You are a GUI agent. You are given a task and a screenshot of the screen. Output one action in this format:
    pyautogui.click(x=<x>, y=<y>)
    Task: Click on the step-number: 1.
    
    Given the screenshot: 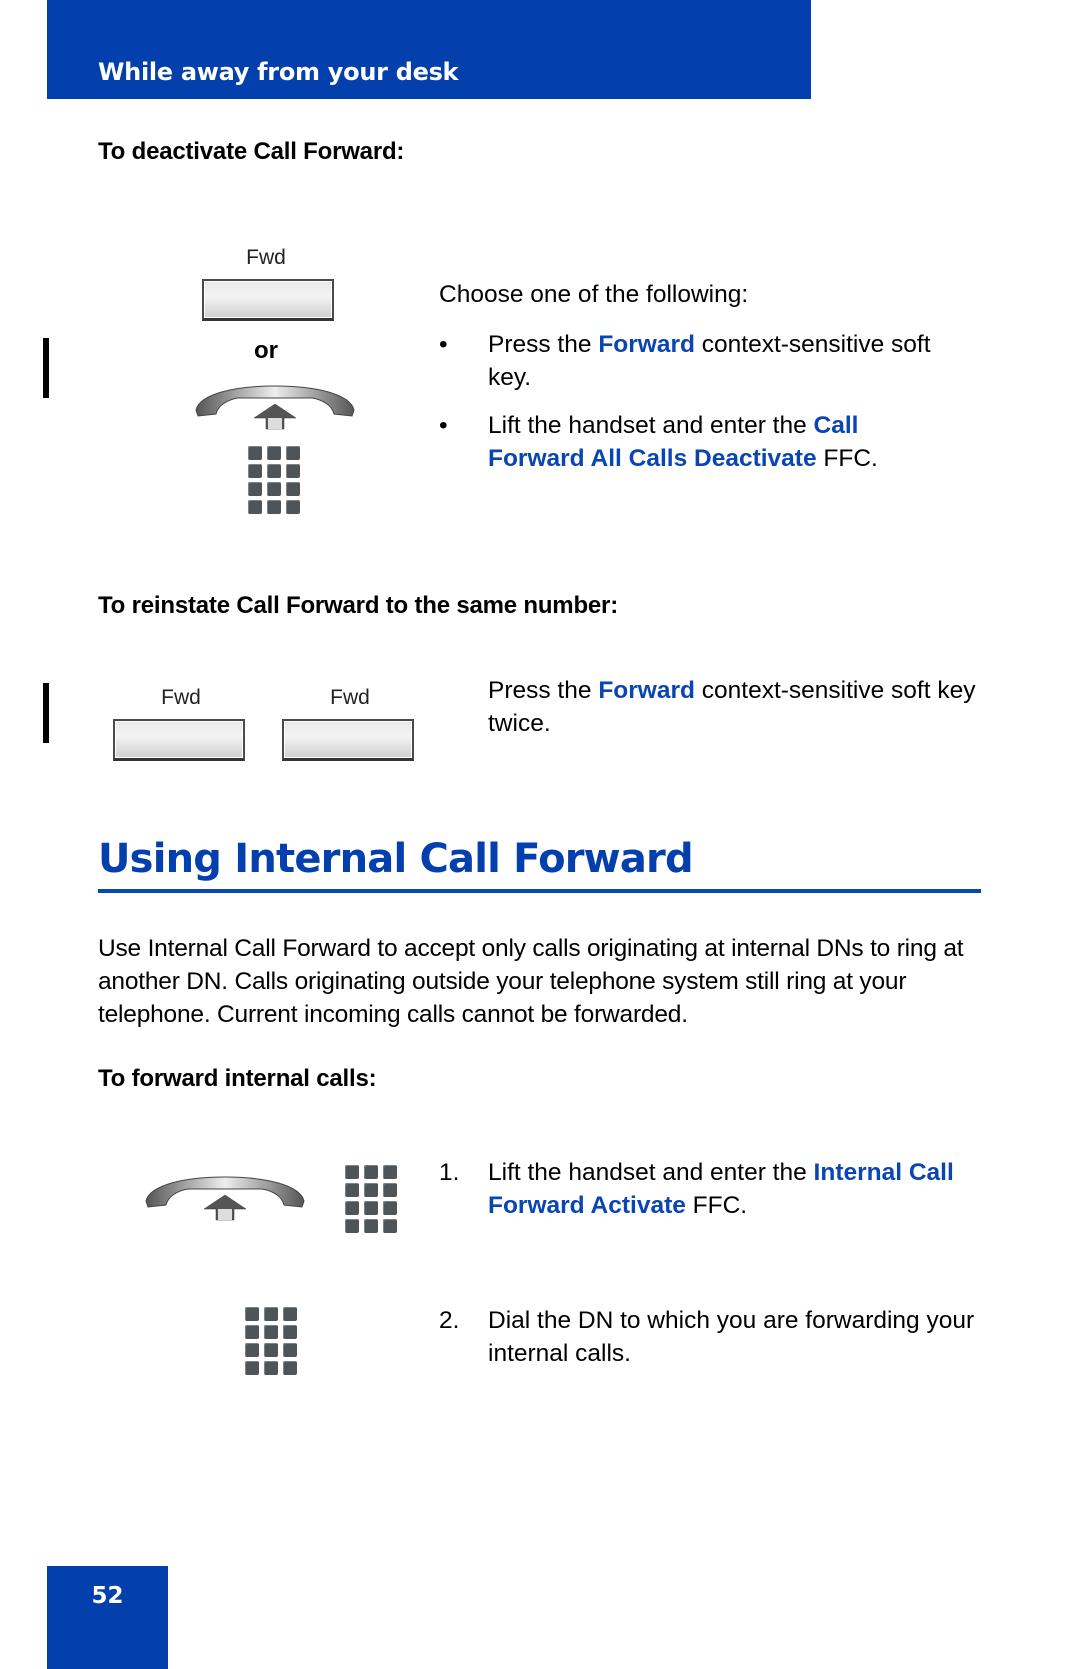 What is the action you would take?
    pyautogui.click(x=449, y=1172)
    